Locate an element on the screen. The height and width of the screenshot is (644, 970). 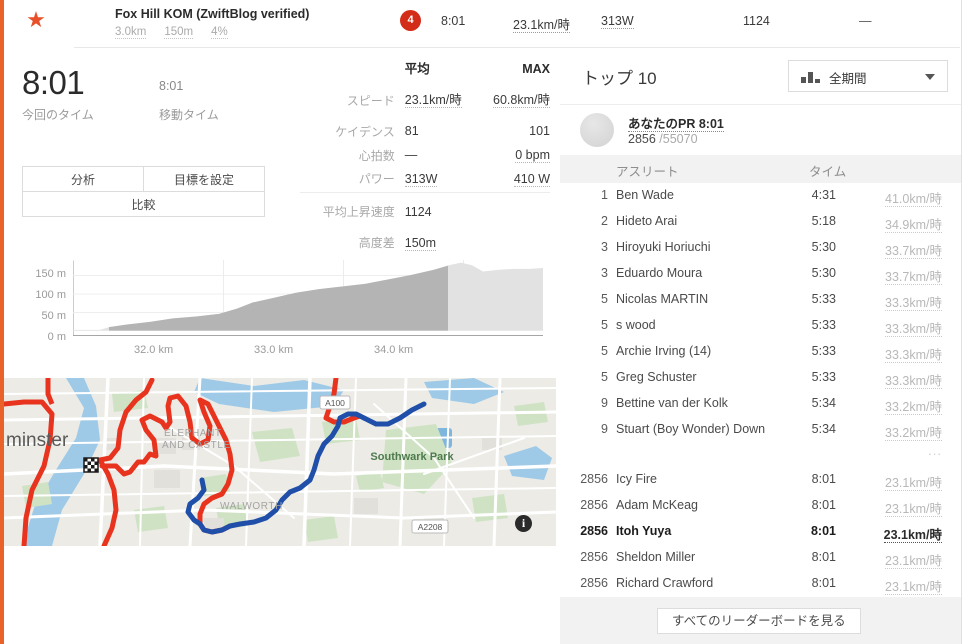
table-row: ケイデンス 81 101 is located at coordinates (425, 132).